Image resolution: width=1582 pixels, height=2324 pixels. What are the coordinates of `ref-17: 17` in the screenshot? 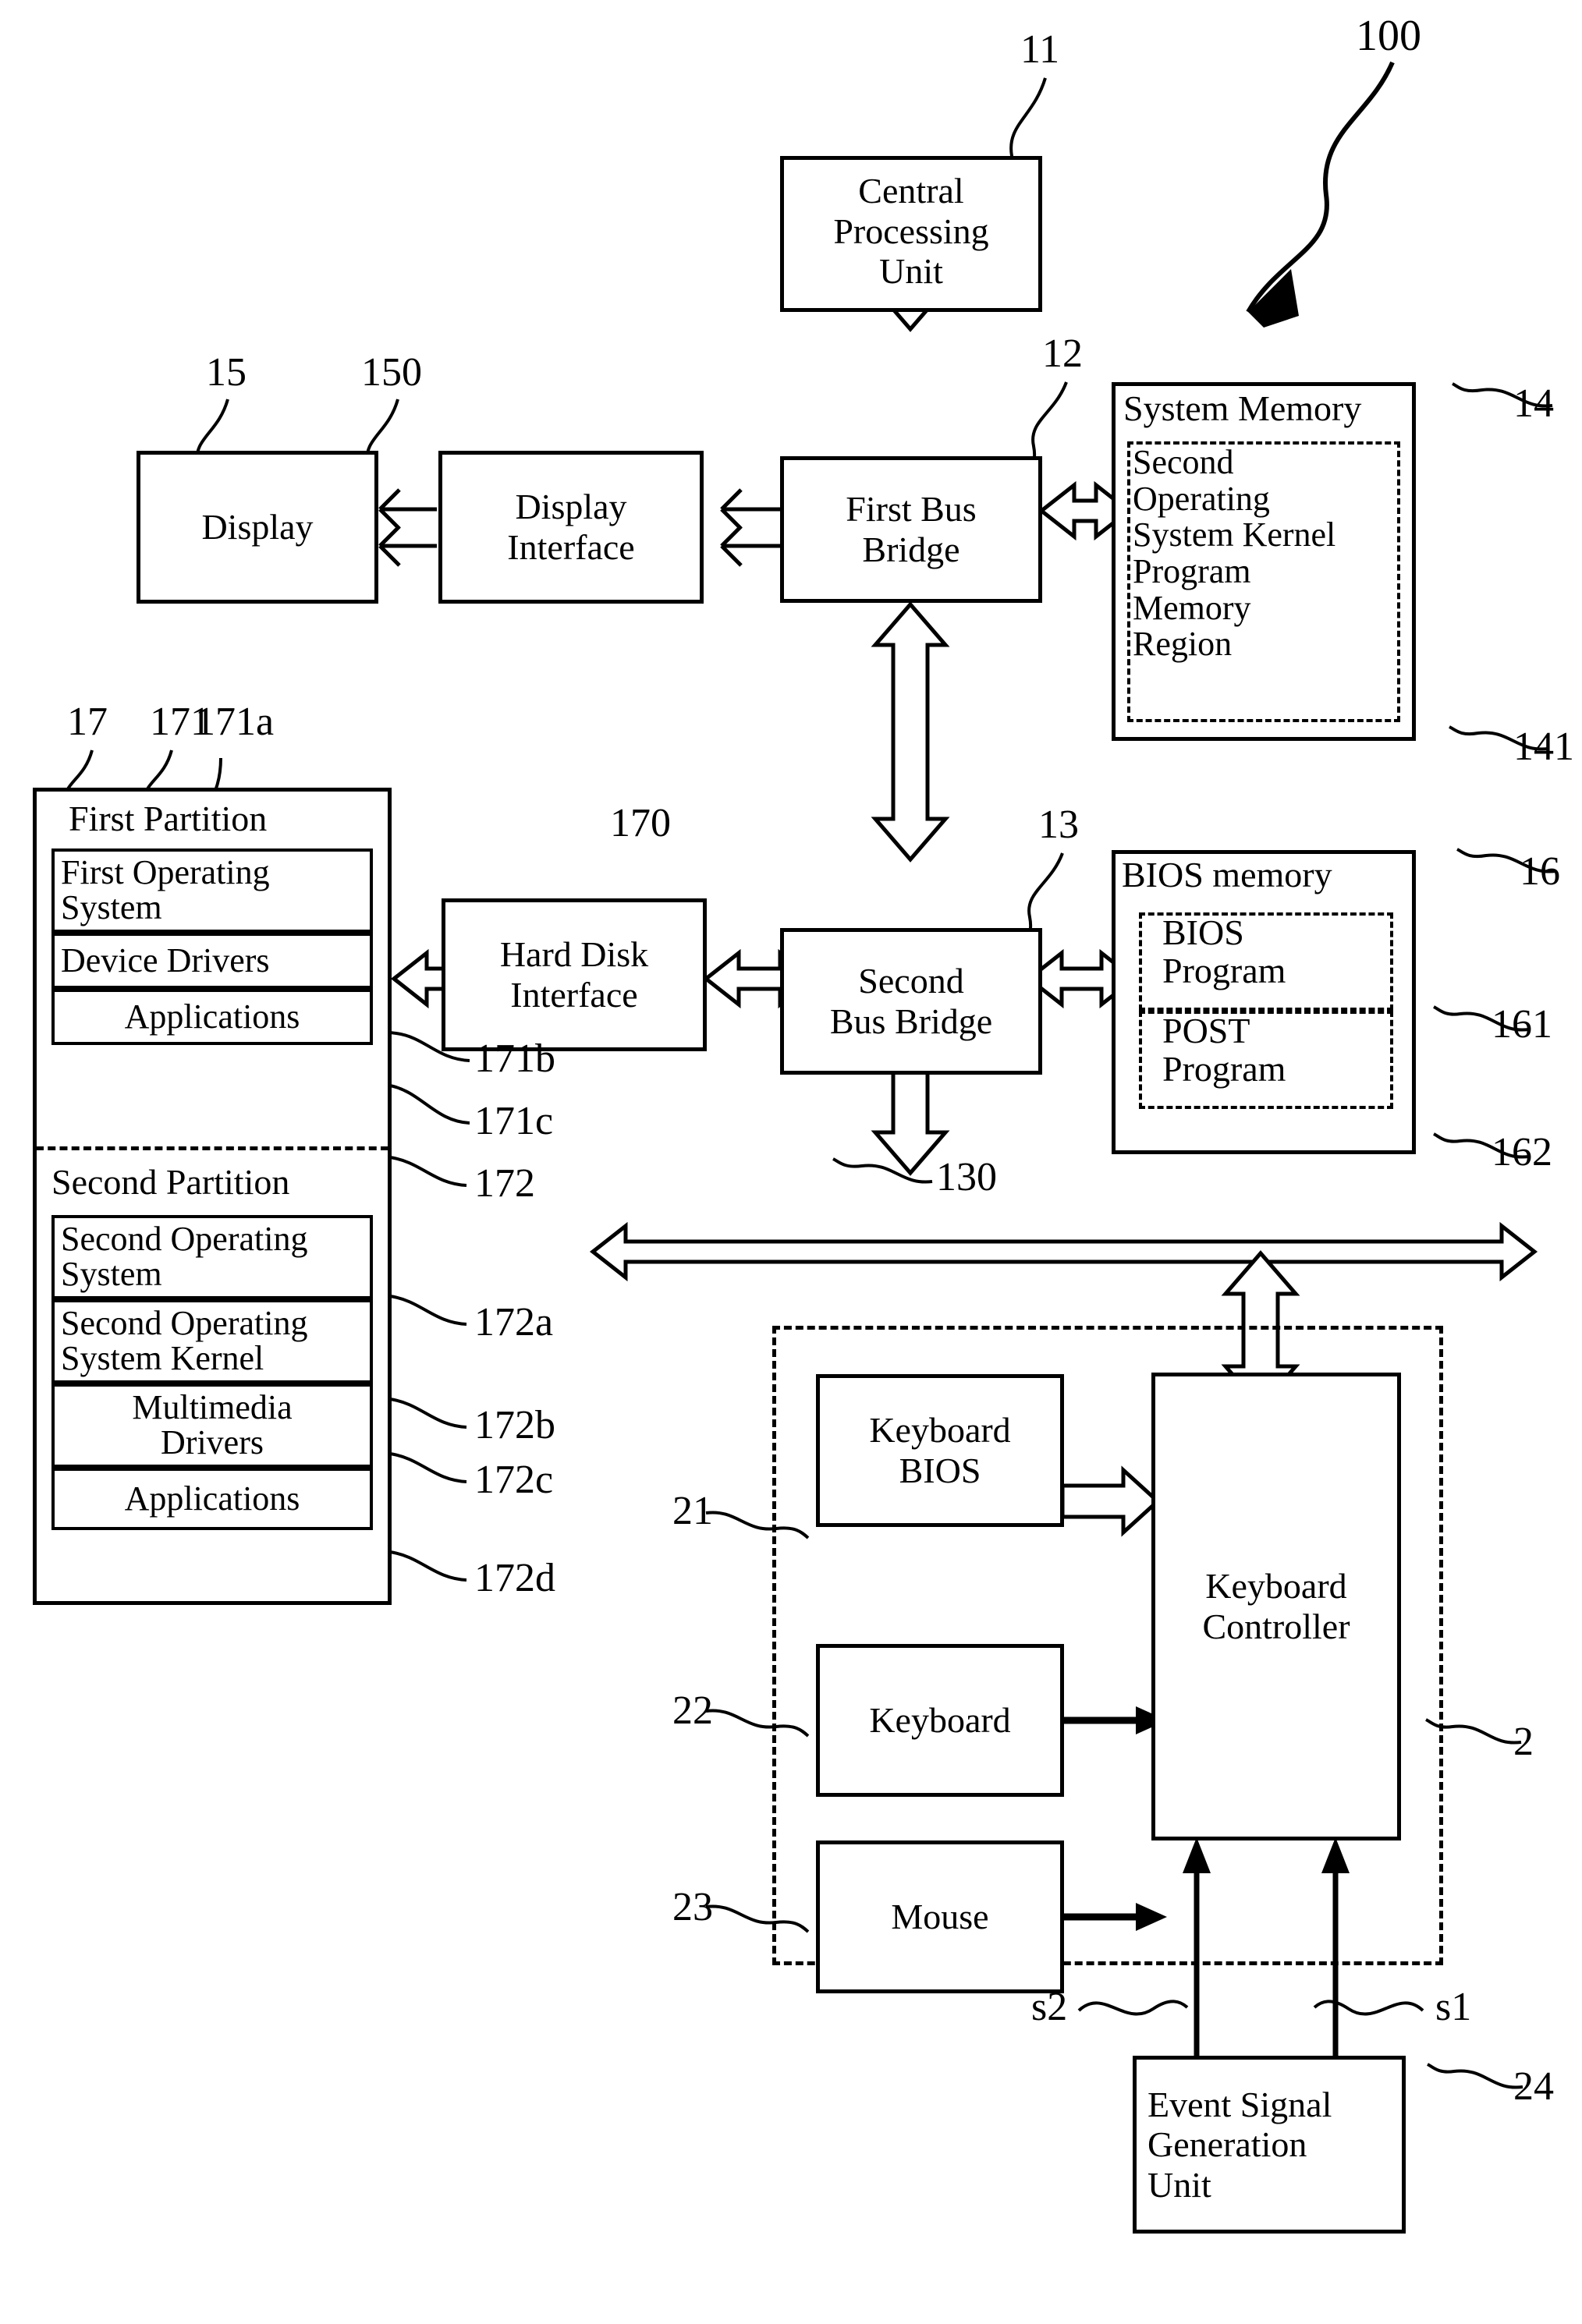 It's located at (87, 722).